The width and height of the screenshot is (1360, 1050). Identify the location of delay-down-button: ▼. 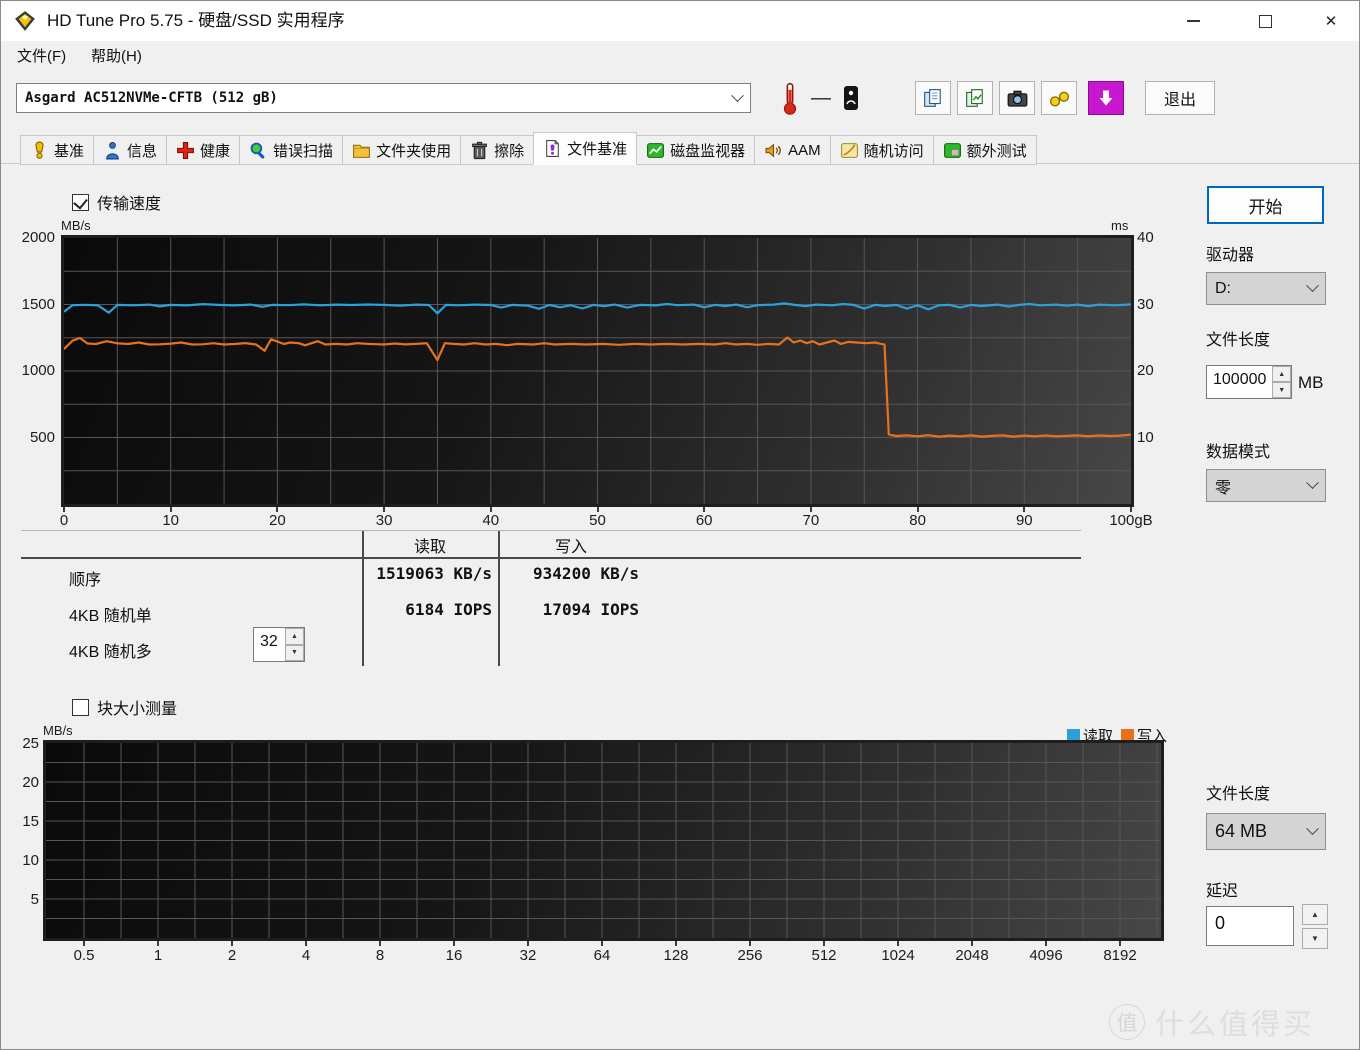
(1315, 938).